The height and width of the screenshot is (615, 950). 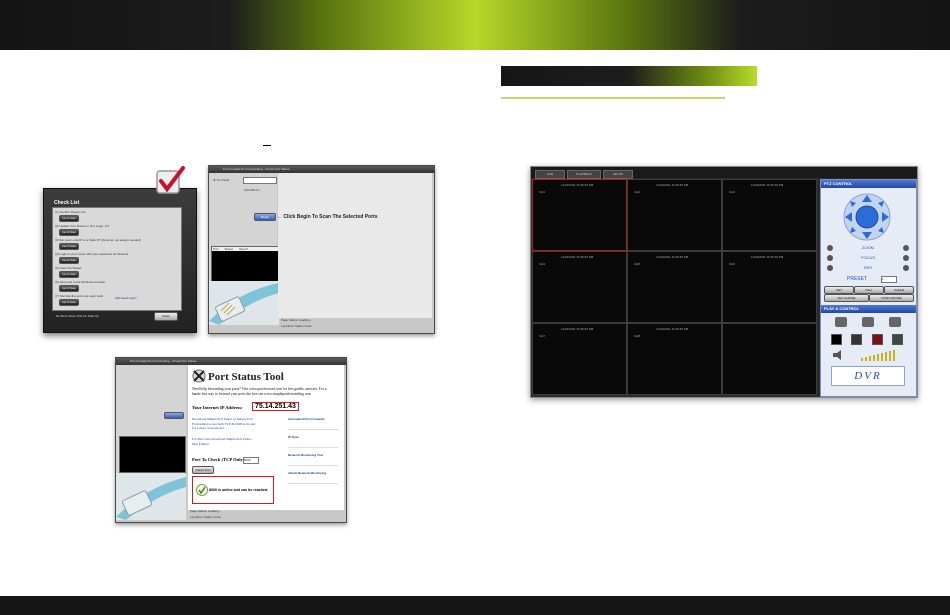 I want to click on port-check-label: Port To Check (TCP Only):, so click(x=219, y=459).